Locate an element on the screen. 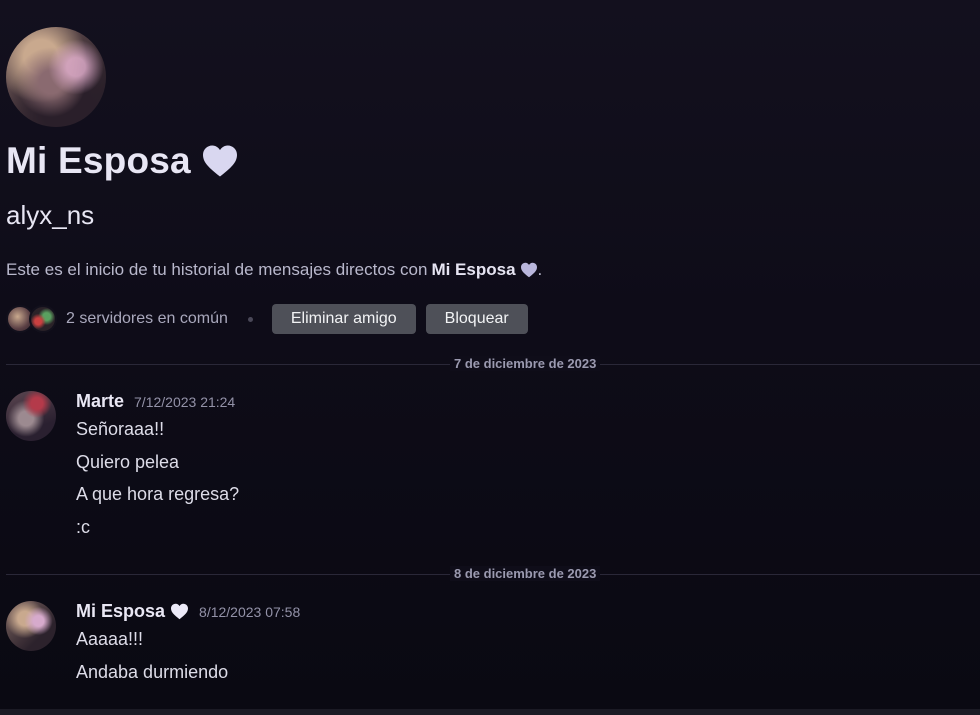  profile-display-name: Mi Esposa is located at coordinates (98, 160).